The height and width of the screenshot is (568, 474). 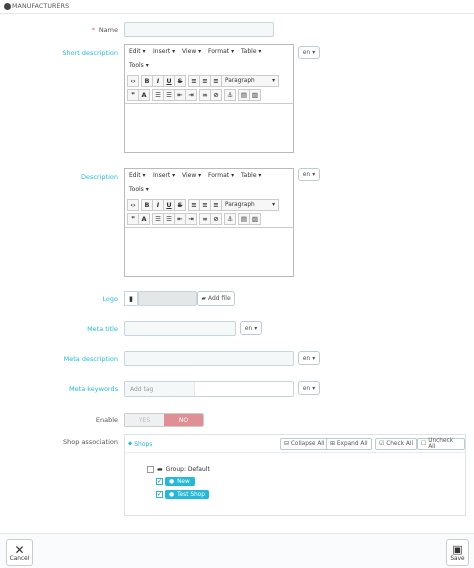 I want to click on uncheck-all-button: ☐ Uncheck All, so click(x=441, y=444).